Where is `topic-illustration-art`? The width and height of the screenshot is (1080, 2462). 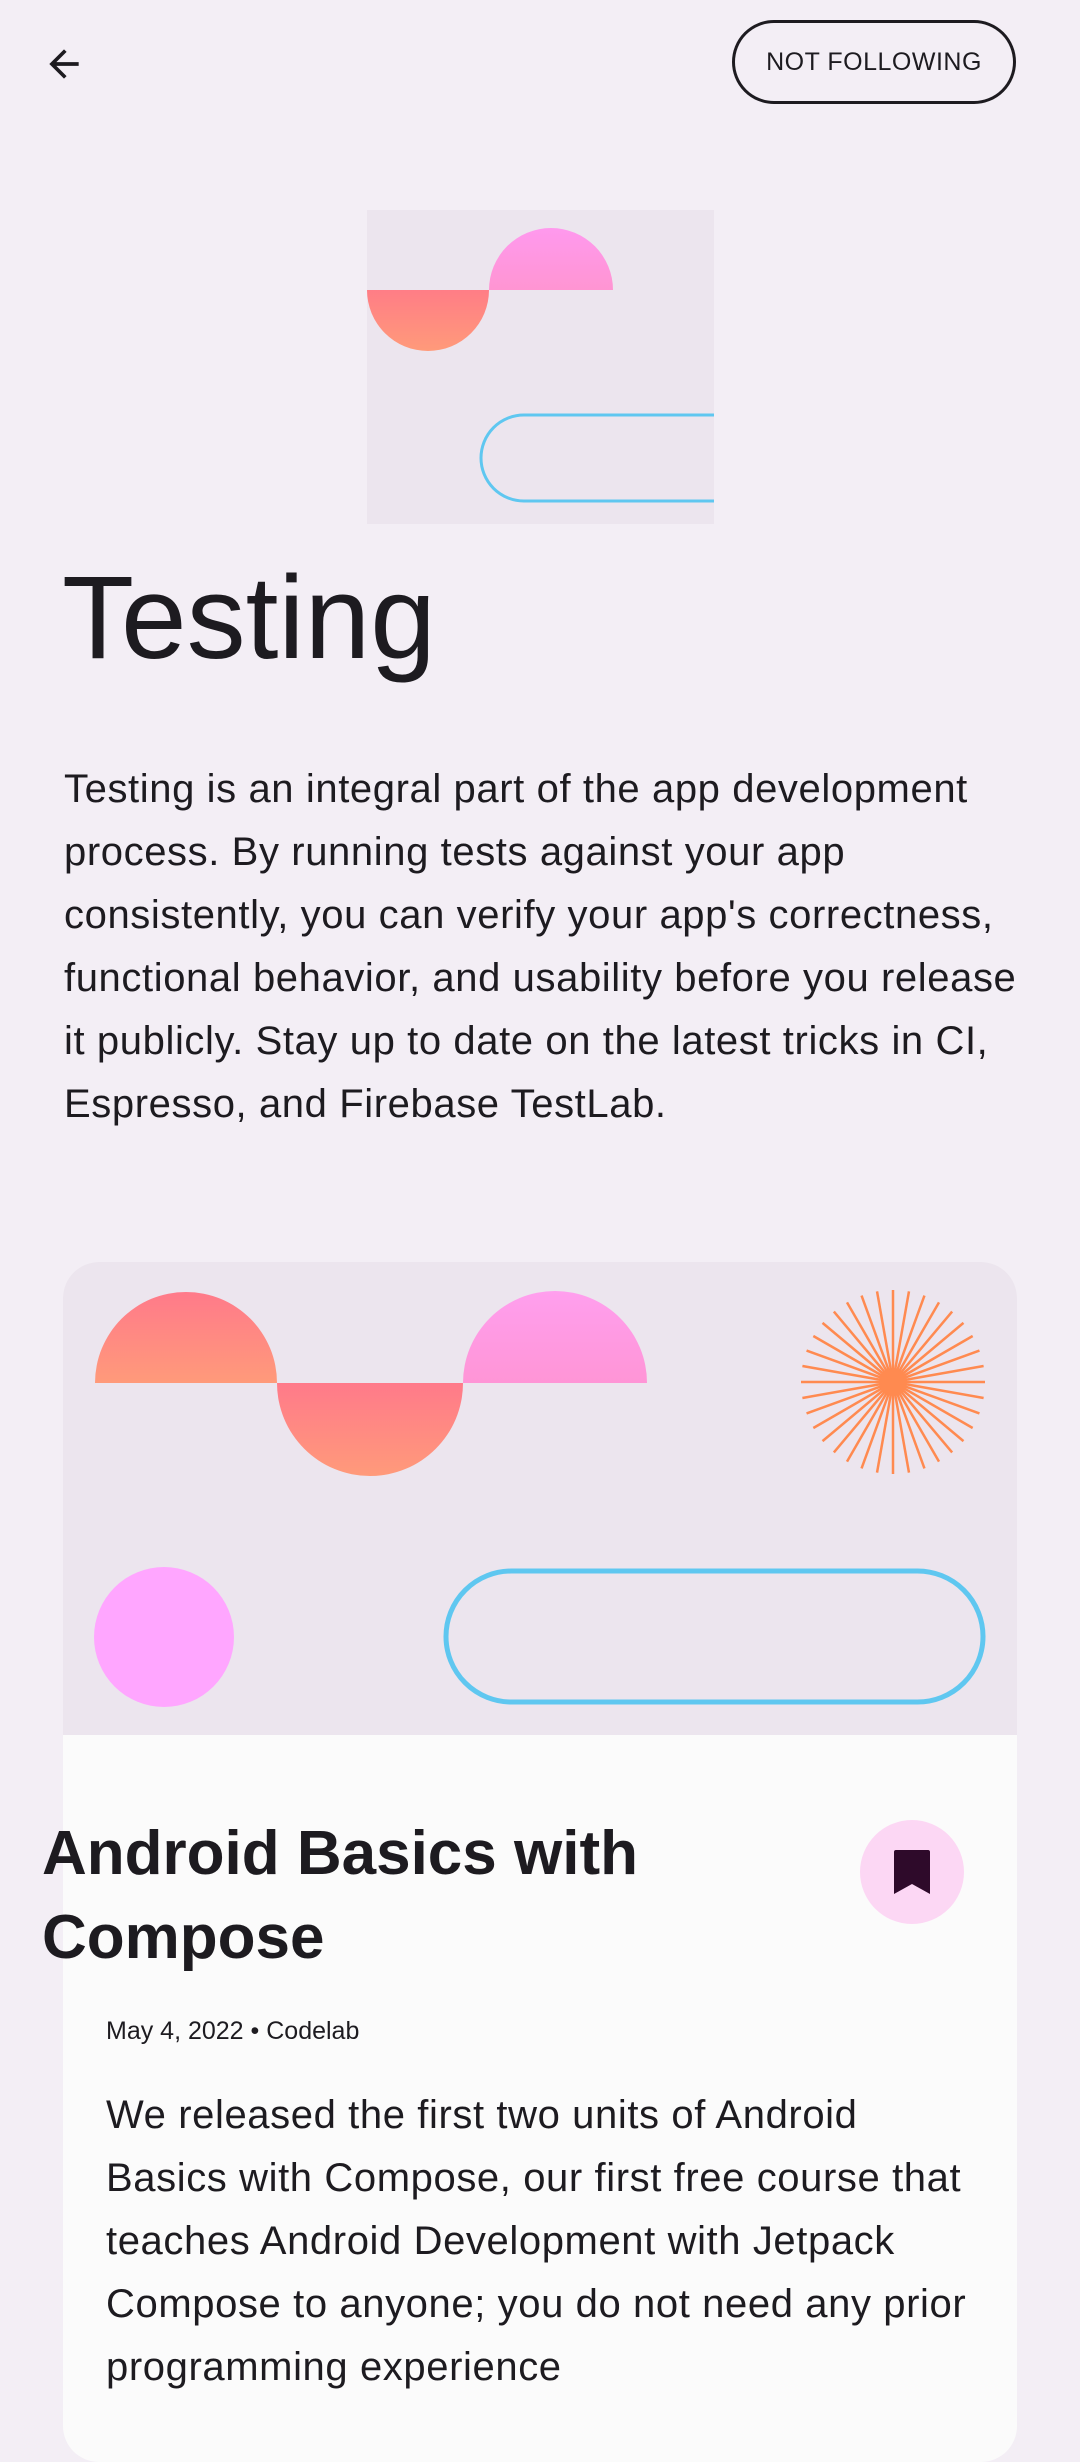
topic-illustration-art is located at coordinates (540, 365).